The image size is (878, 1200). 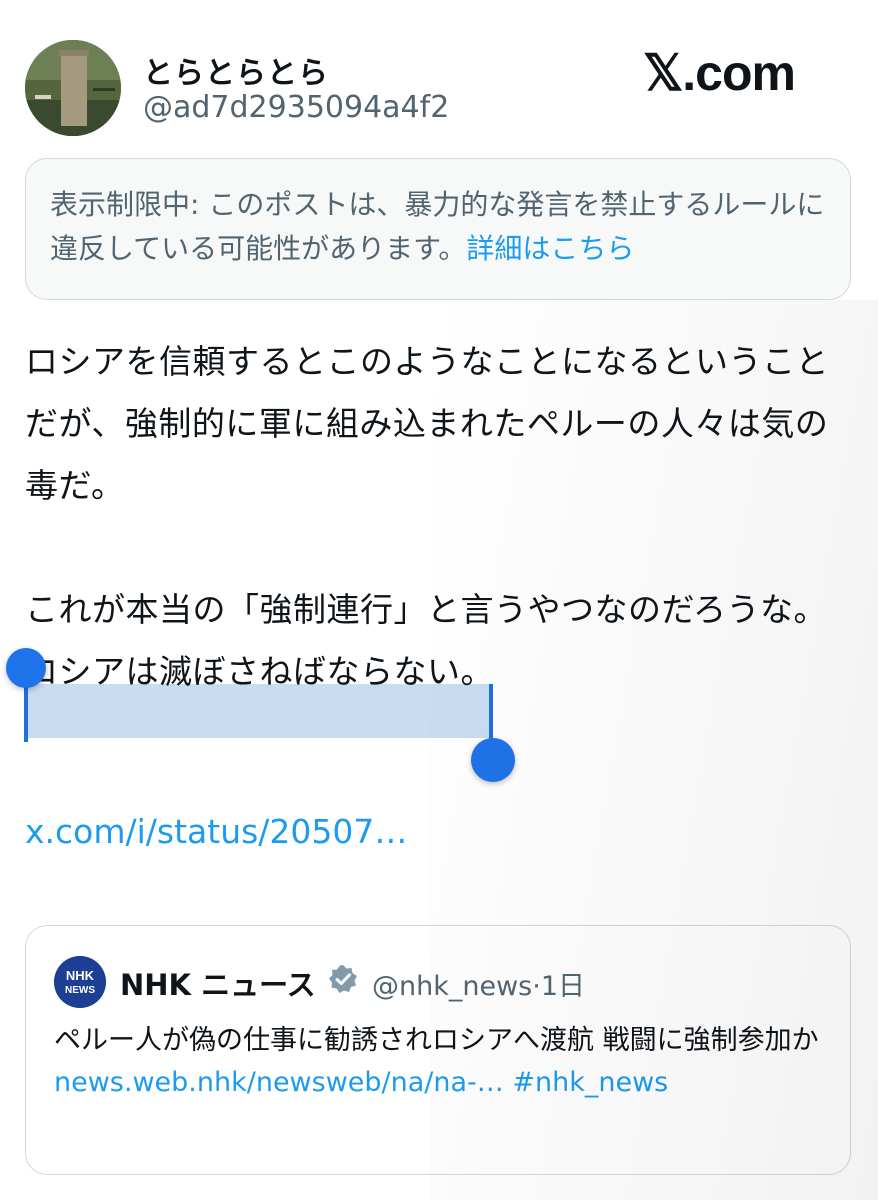 I want to click on nhk-news-avatar: NHK NEWS, so click(x=80, y=982).